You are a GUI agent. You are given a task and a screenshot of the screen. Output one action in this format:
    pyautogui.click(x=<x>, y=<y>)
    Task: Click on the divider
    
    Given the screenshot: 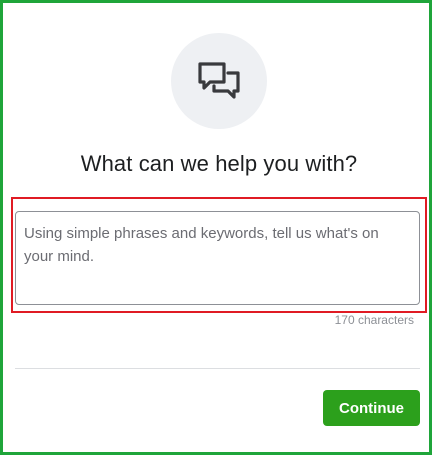 What is the action you would take?
    pyautogui.click(x=217, y=368)
    